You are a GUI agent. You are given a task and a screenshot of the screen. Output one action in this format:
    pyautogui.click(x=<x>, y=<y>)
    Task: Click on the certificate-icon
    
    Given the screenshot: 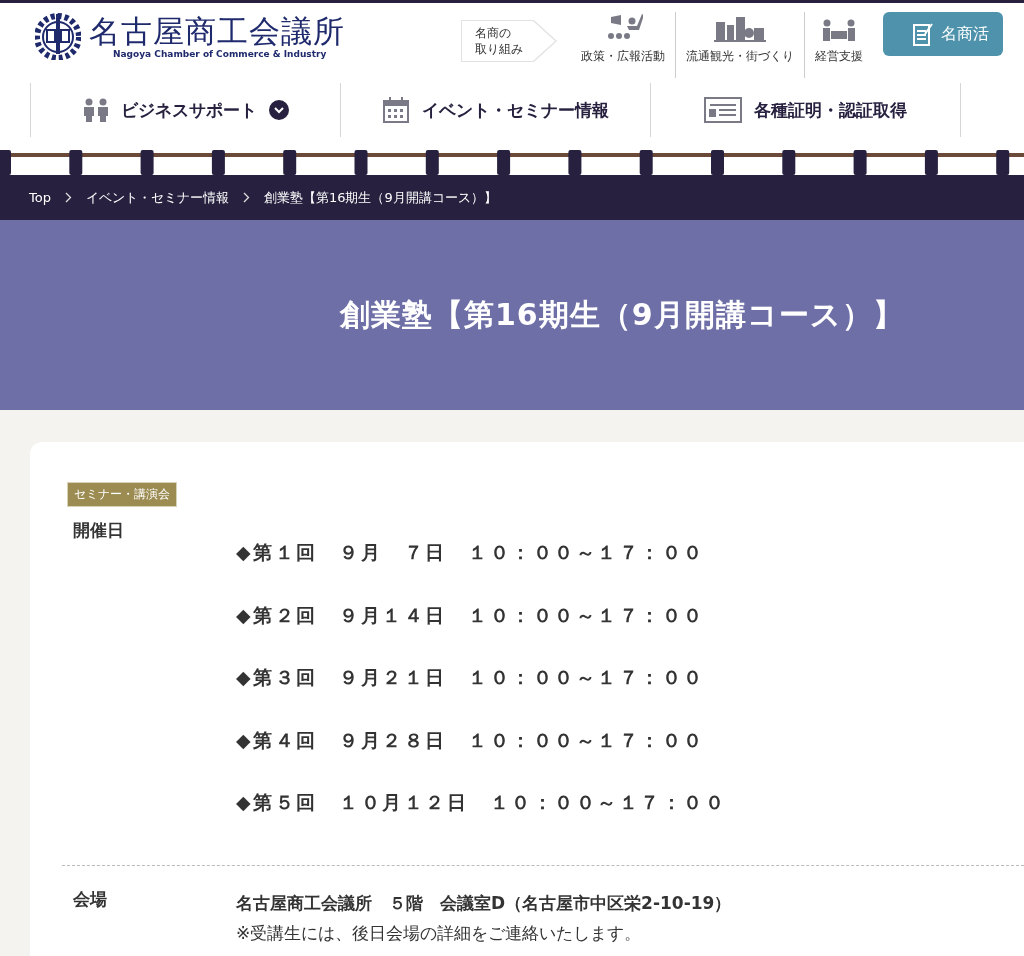 What is the action you would take?
    pyautogui.click(x=723, y=110)
    